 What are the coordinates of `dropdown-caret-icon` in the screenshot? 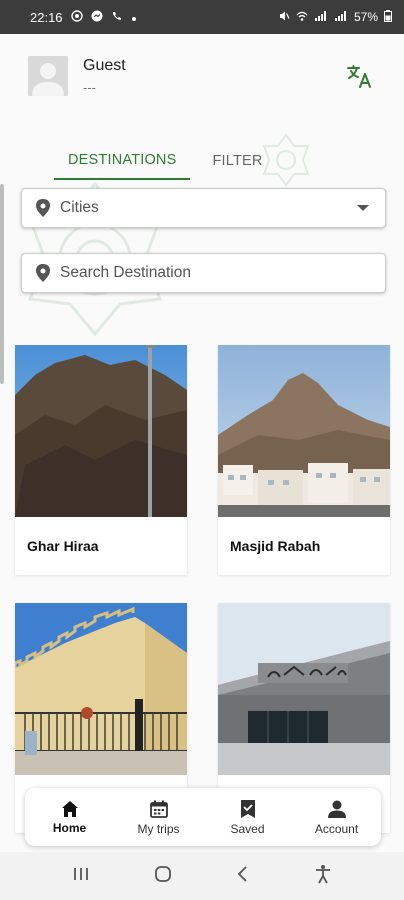 It's located at (363, 208).